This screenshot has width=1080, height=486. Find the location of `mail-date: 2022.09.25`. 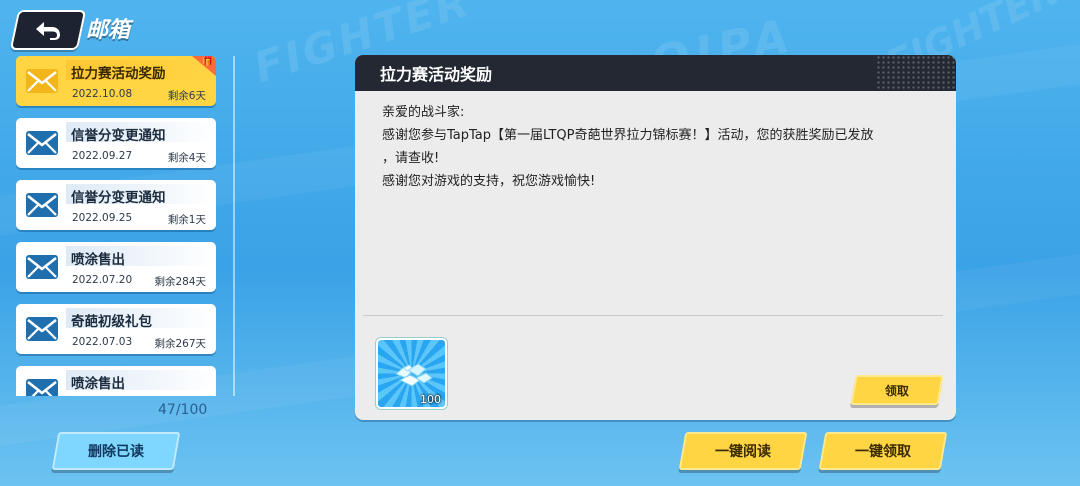

mail-date: 2022.09.25 is located at coordinates (102, 218).